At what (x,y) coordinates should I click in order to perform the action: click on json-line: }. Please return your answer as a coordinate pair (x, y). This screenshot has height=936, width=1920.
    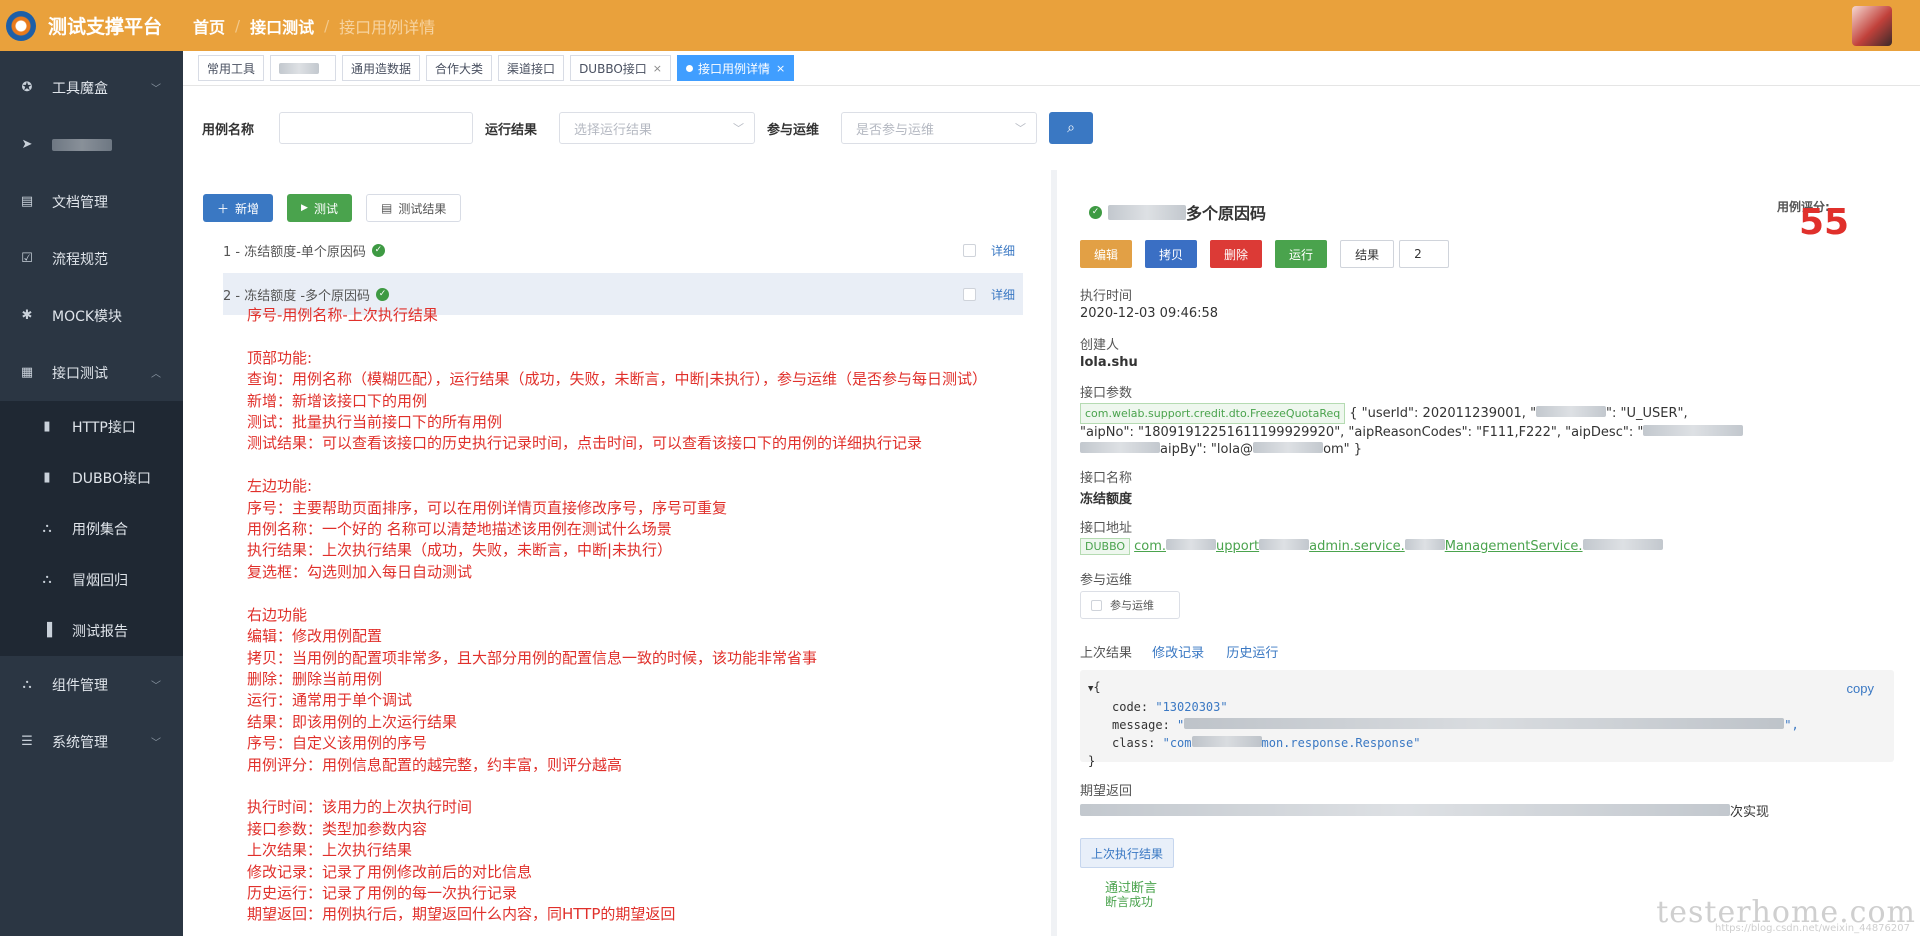
    Looking at the image, I should click on (1487, 761).